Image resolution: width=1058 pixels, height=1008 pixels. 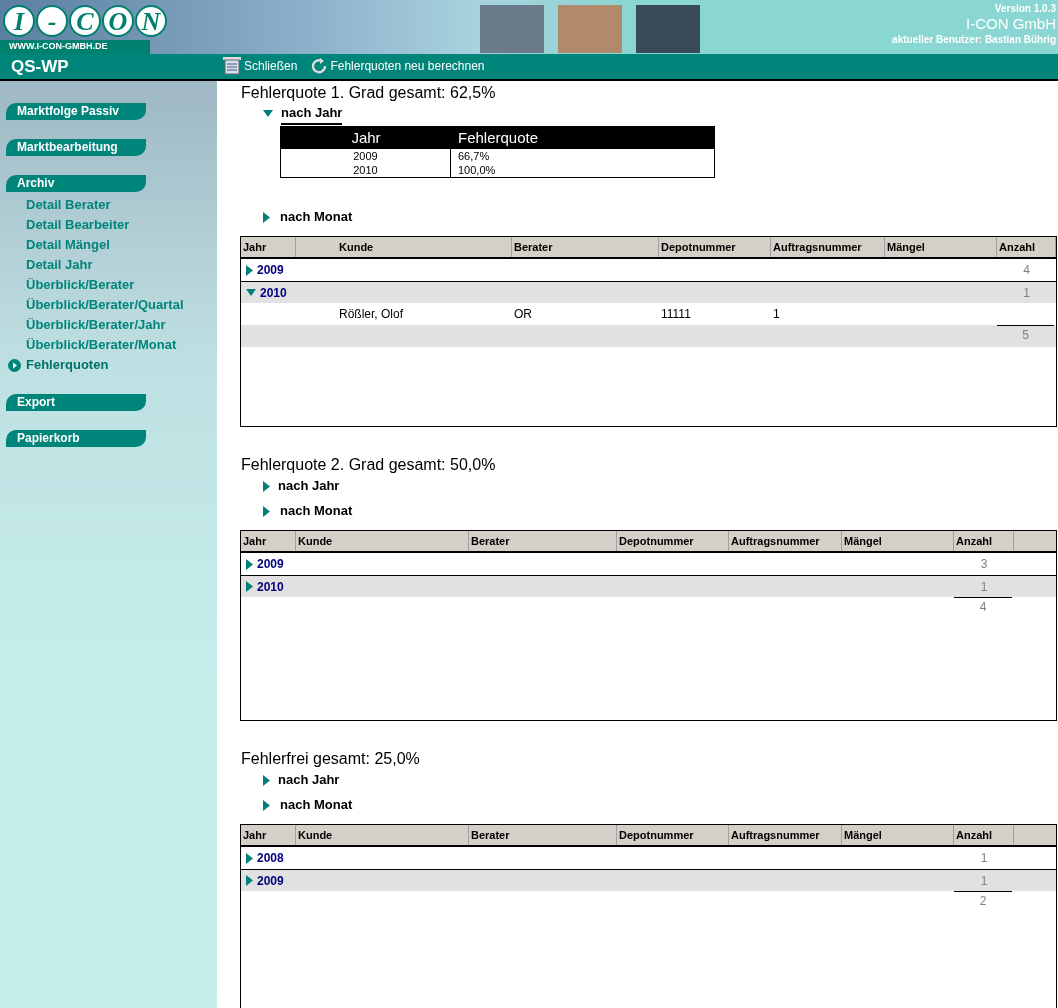 What do you see at coordinates (76, 402) in the screenshot?
I see `sidebar-section-heading: Export` at bounding box center [76, 402].